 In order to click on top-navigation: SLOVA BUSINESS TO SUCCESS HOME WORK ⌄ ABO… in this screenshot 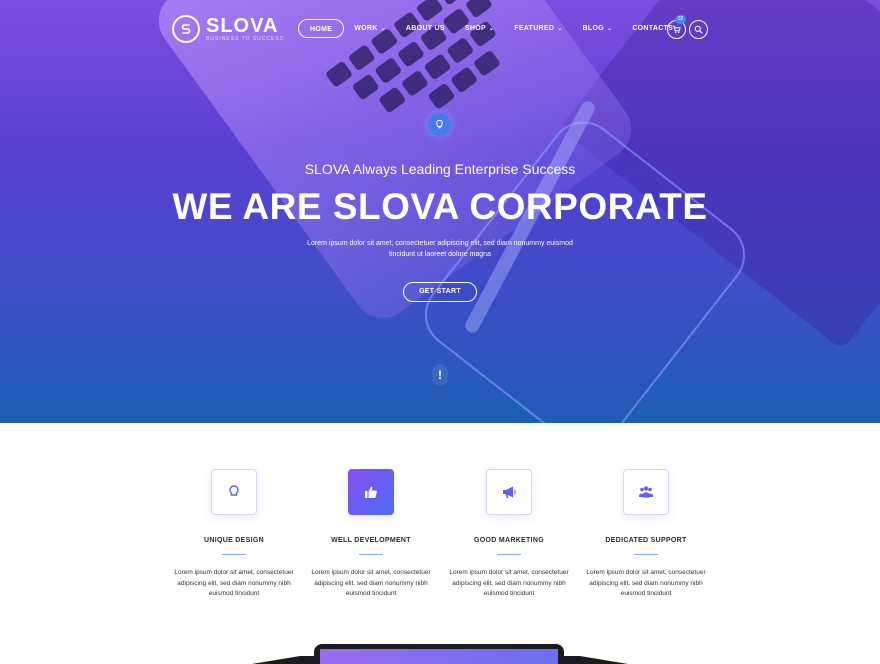, I will do `click(440, 30)`.